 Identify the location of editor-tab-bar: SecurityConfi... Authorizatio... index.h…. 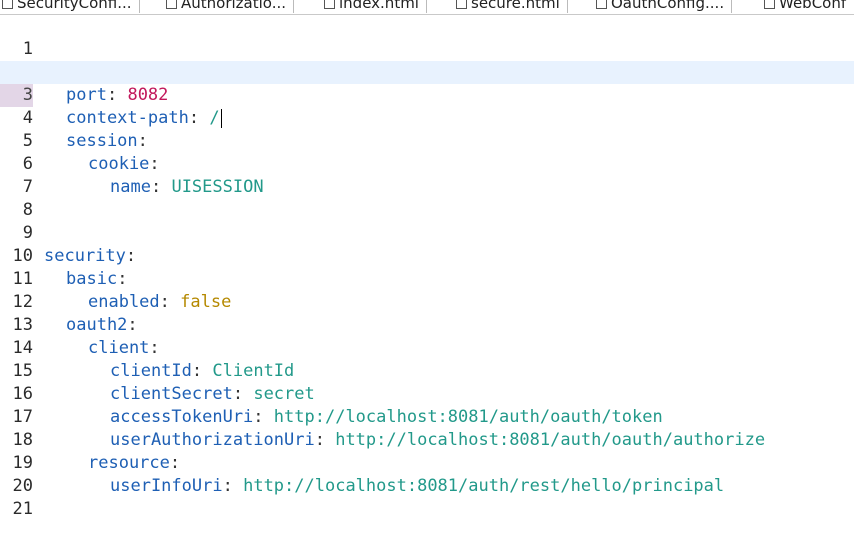
(427, 7).